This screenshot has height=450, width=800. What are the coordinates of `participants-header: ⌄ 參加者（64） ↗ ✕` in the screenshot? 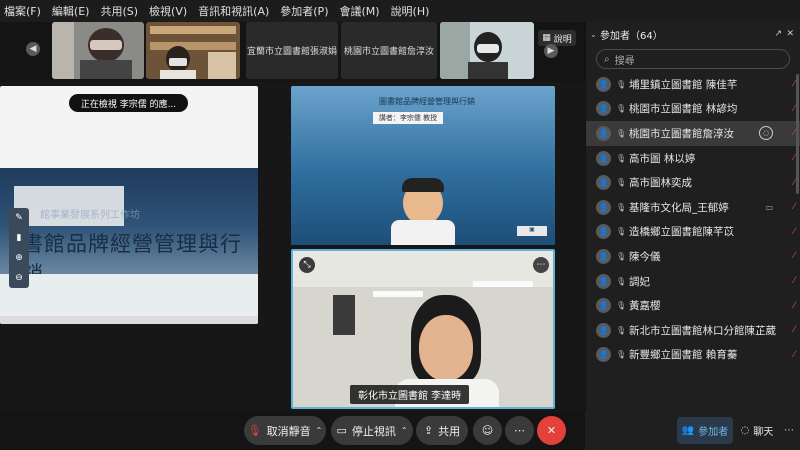 It's located at (693, 34).